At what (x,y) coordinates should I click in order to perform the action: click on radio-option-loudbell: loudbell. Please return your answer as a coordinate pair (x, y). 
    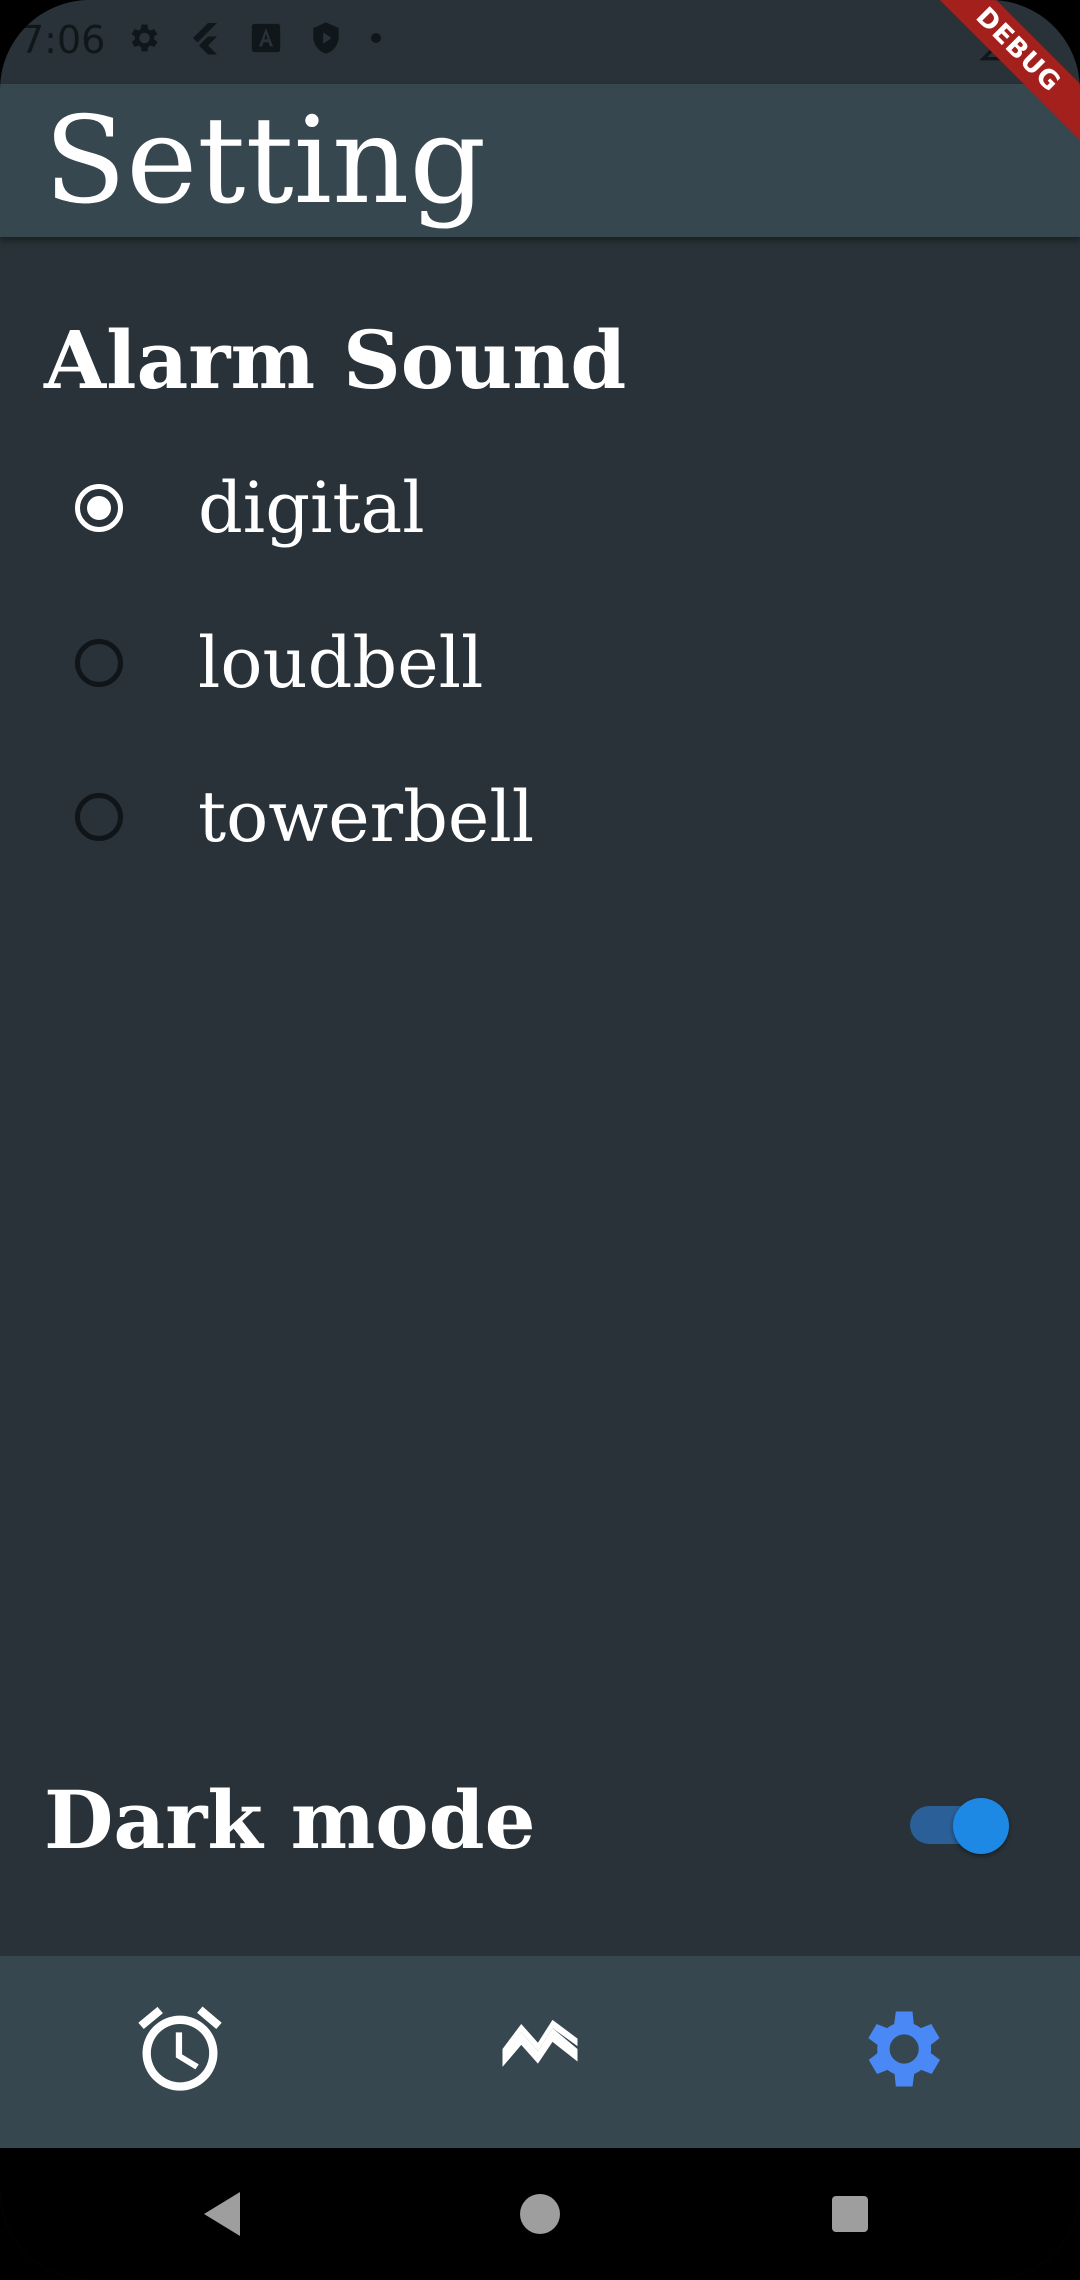
    Looking at the image, I should click on (540, 663).